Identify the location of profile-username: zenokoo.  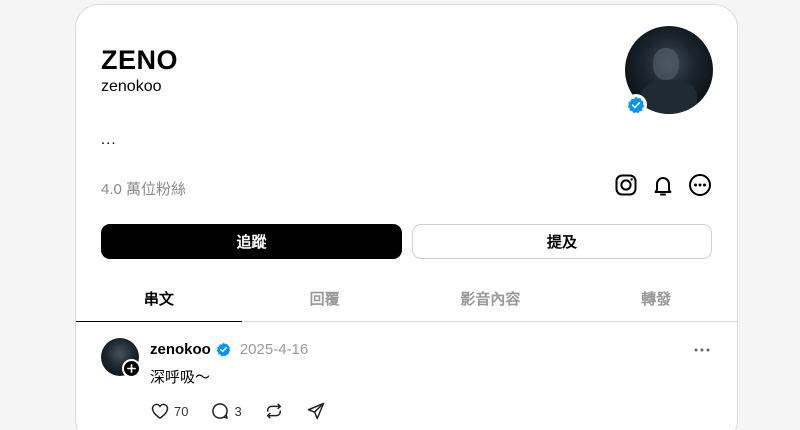
(131, 86).